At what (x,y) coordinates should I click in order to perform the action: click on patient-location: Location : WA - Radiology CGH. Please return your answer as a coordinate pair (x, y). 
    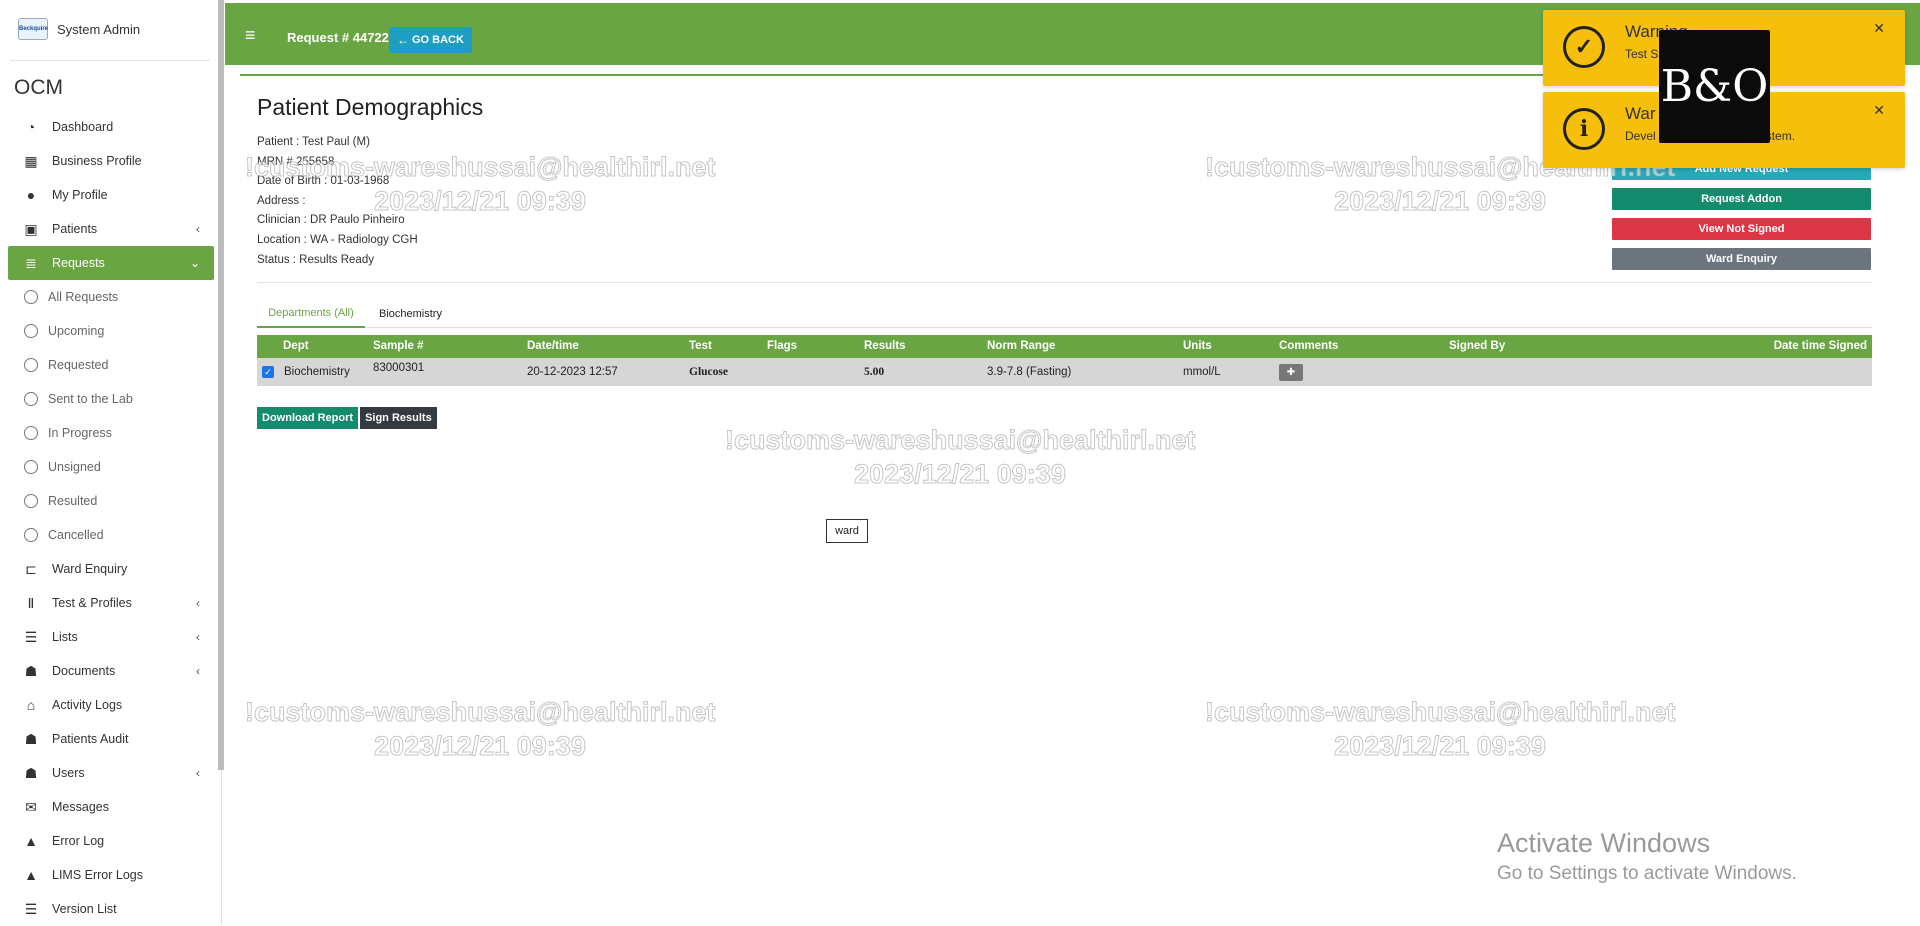
    Looking at the image, I should click on (337, 239).